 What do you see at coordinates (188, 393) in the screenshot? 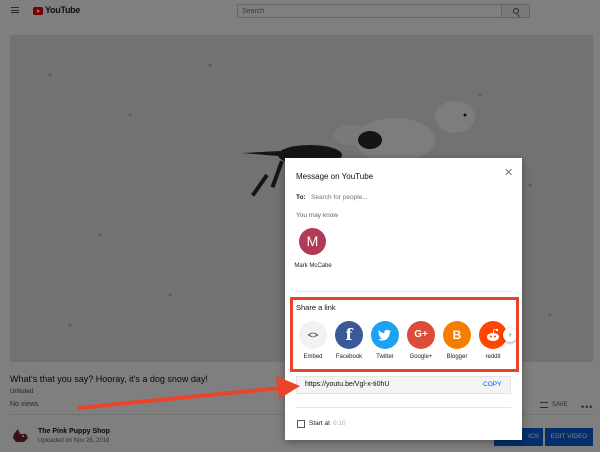
I see `annotation-arrow` at bounding box center [188, 393].